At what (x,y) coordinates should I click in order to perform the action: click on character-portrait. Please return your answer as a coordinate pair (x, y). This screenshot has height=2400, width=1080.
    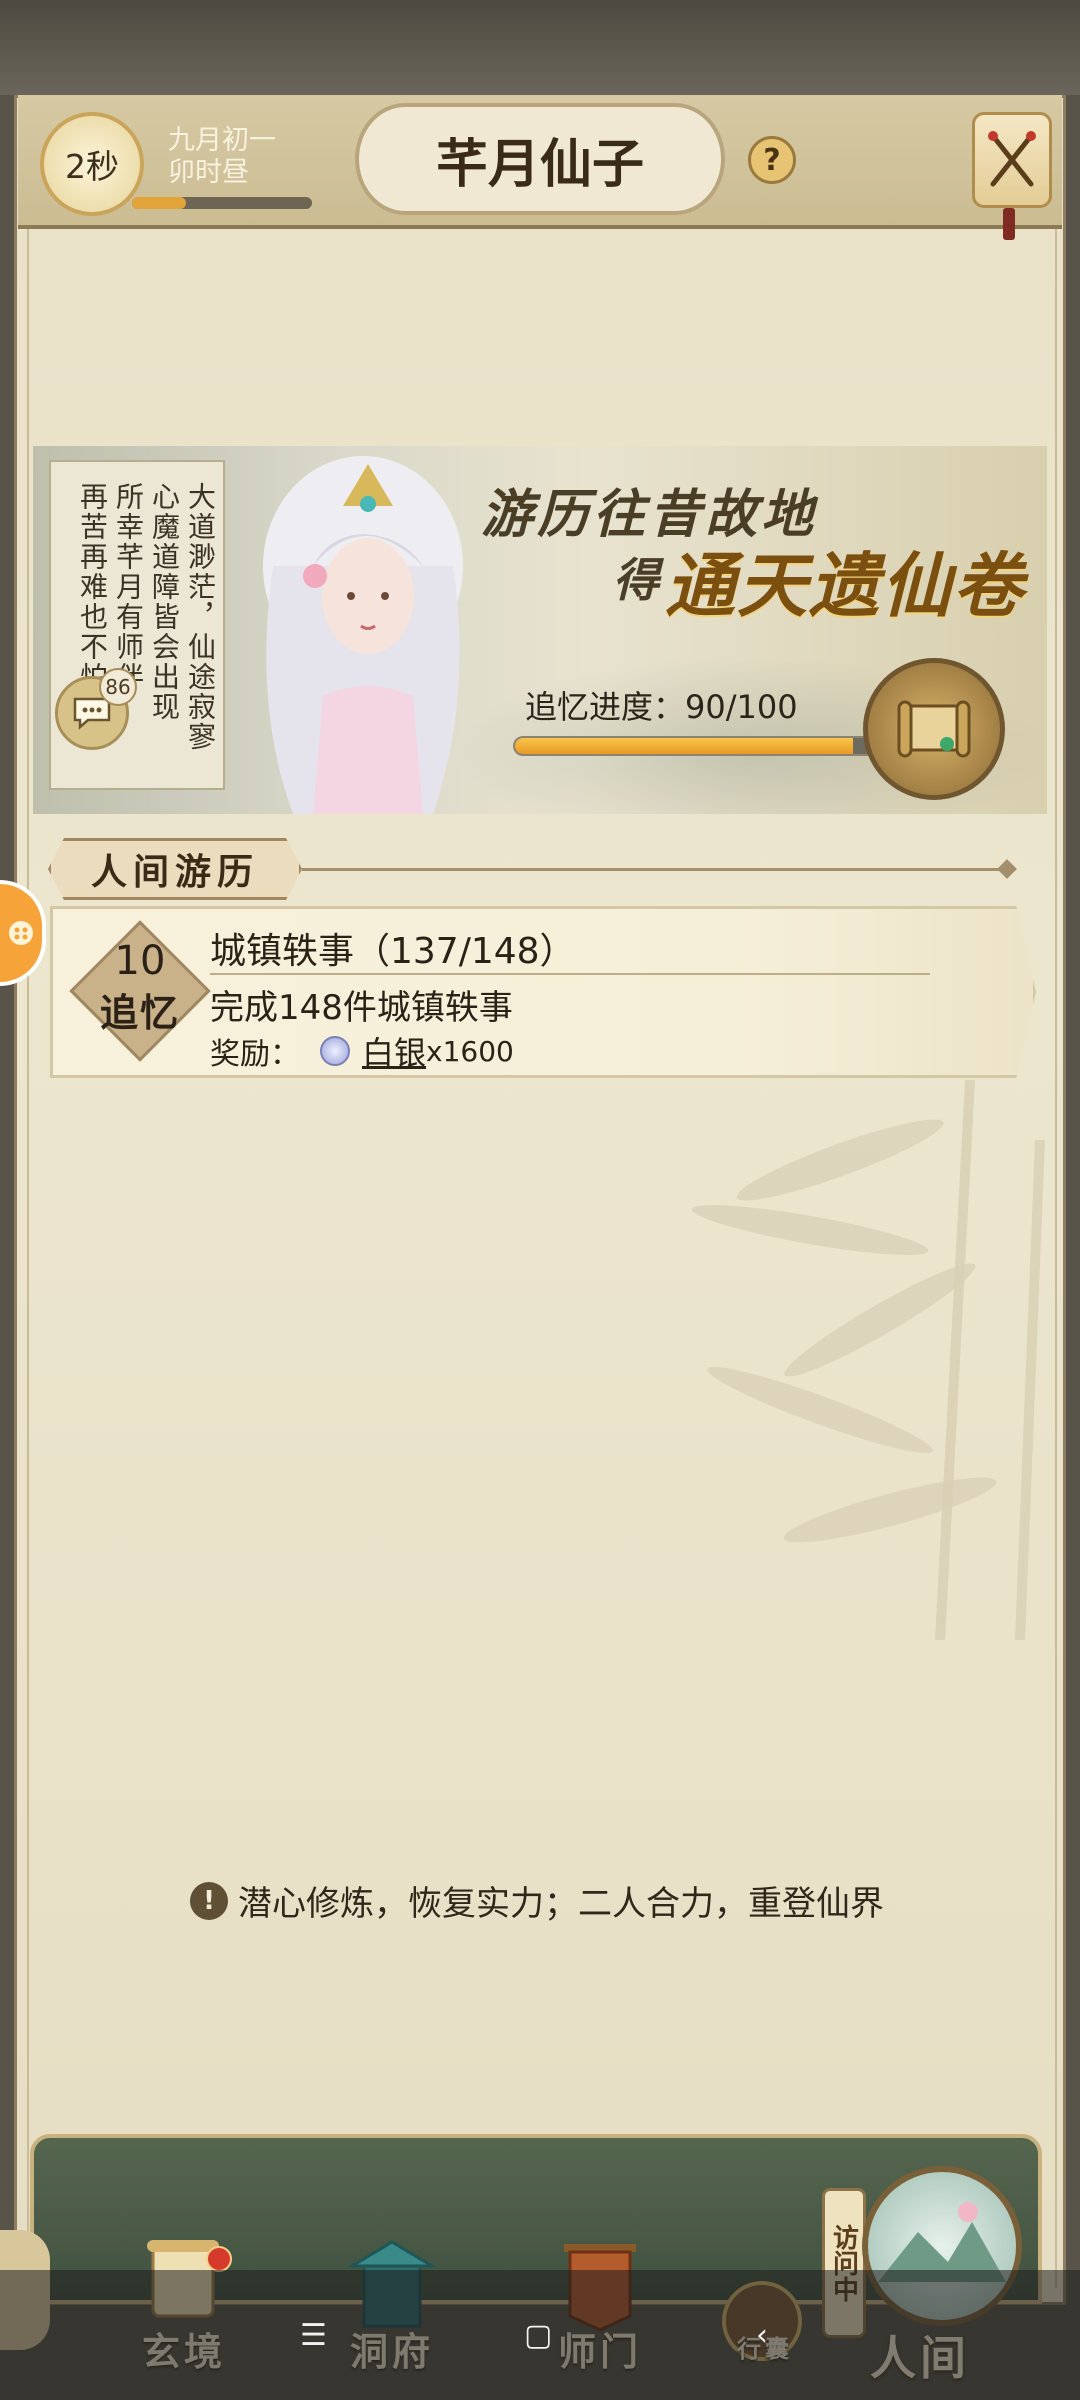
    Looking at the image, I should click on (363, 635).